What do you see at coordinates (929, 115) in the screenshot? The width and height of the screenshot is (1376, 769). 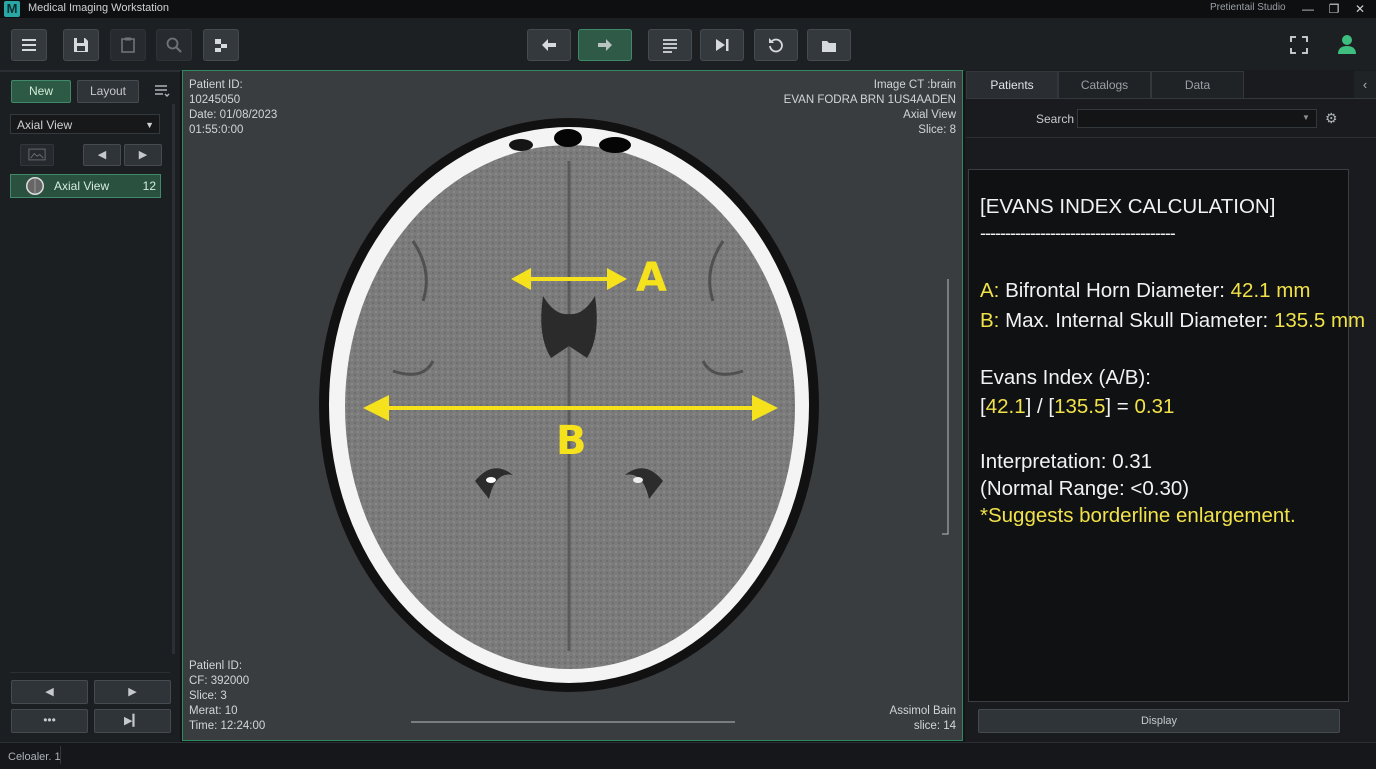 I see `view-name: Axial View` at bounding box center [929, 115].